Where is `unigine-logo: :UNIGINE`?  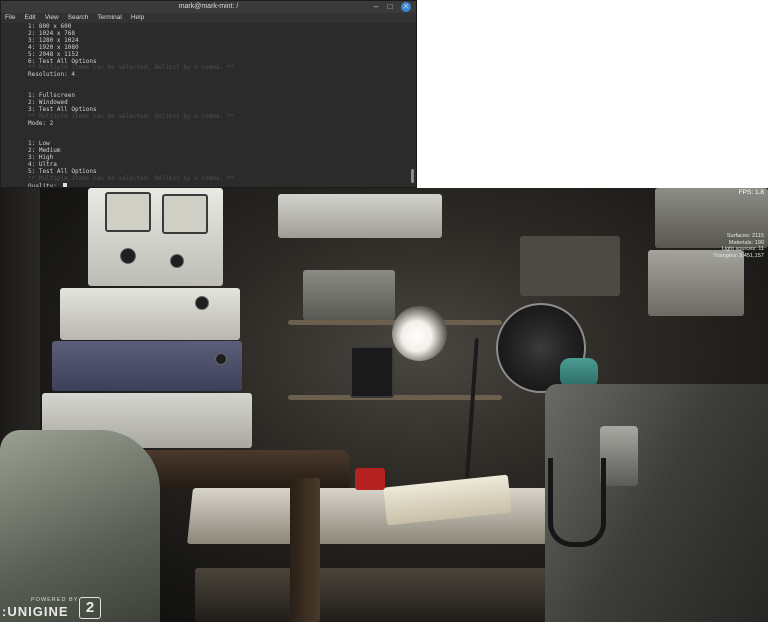 unigine-logo: :UNIGINE is located at coordinates (35, 611).